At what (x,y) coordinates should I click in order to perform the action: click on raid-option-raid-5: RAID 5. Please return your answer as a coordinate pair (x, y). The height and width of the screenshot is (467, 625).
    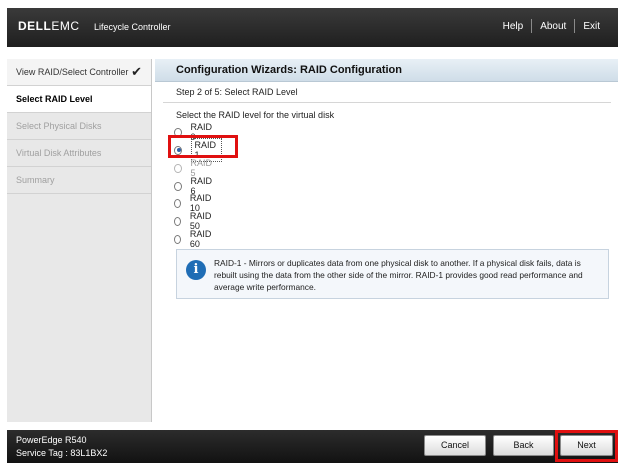
    Looking at the image, I should click on (194, 168).